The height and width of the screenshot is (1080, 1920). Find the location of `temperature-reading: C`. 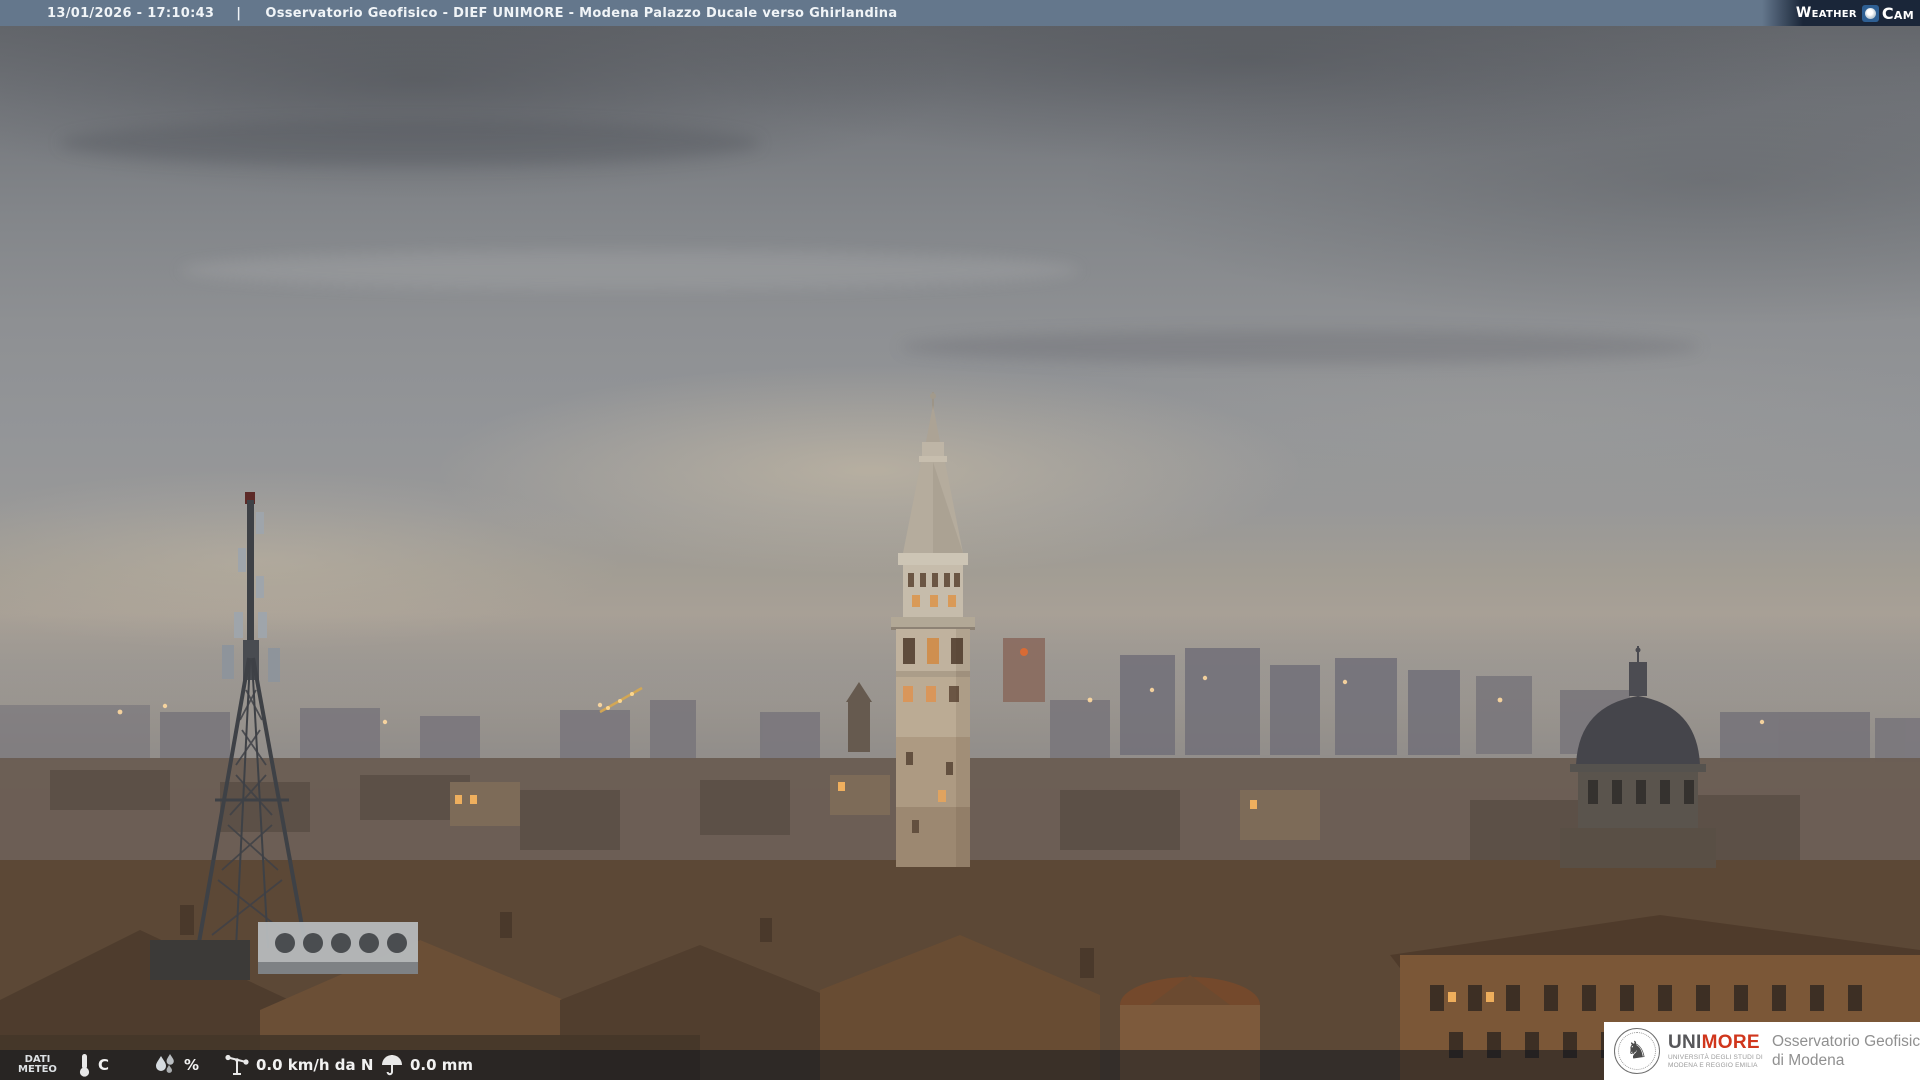

temperature-reading: C is located at coordinates (92, 1065).